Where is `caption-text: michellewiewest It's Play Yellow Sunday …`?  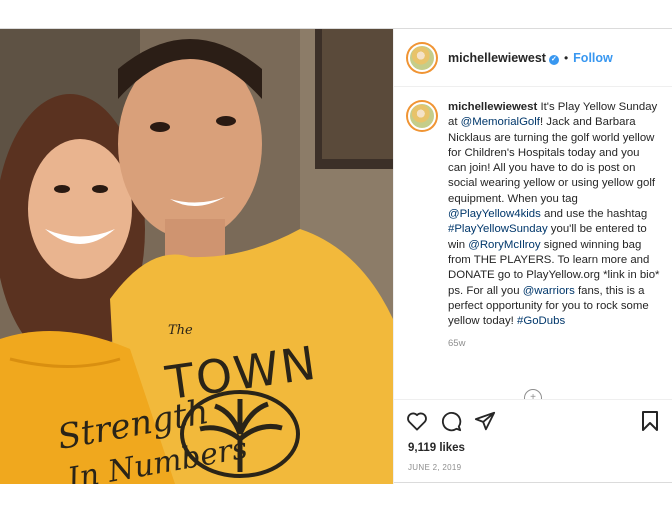
caption-text: michellewiewest It's Play Yellow Sunday … is located at coordinates (554, 214).